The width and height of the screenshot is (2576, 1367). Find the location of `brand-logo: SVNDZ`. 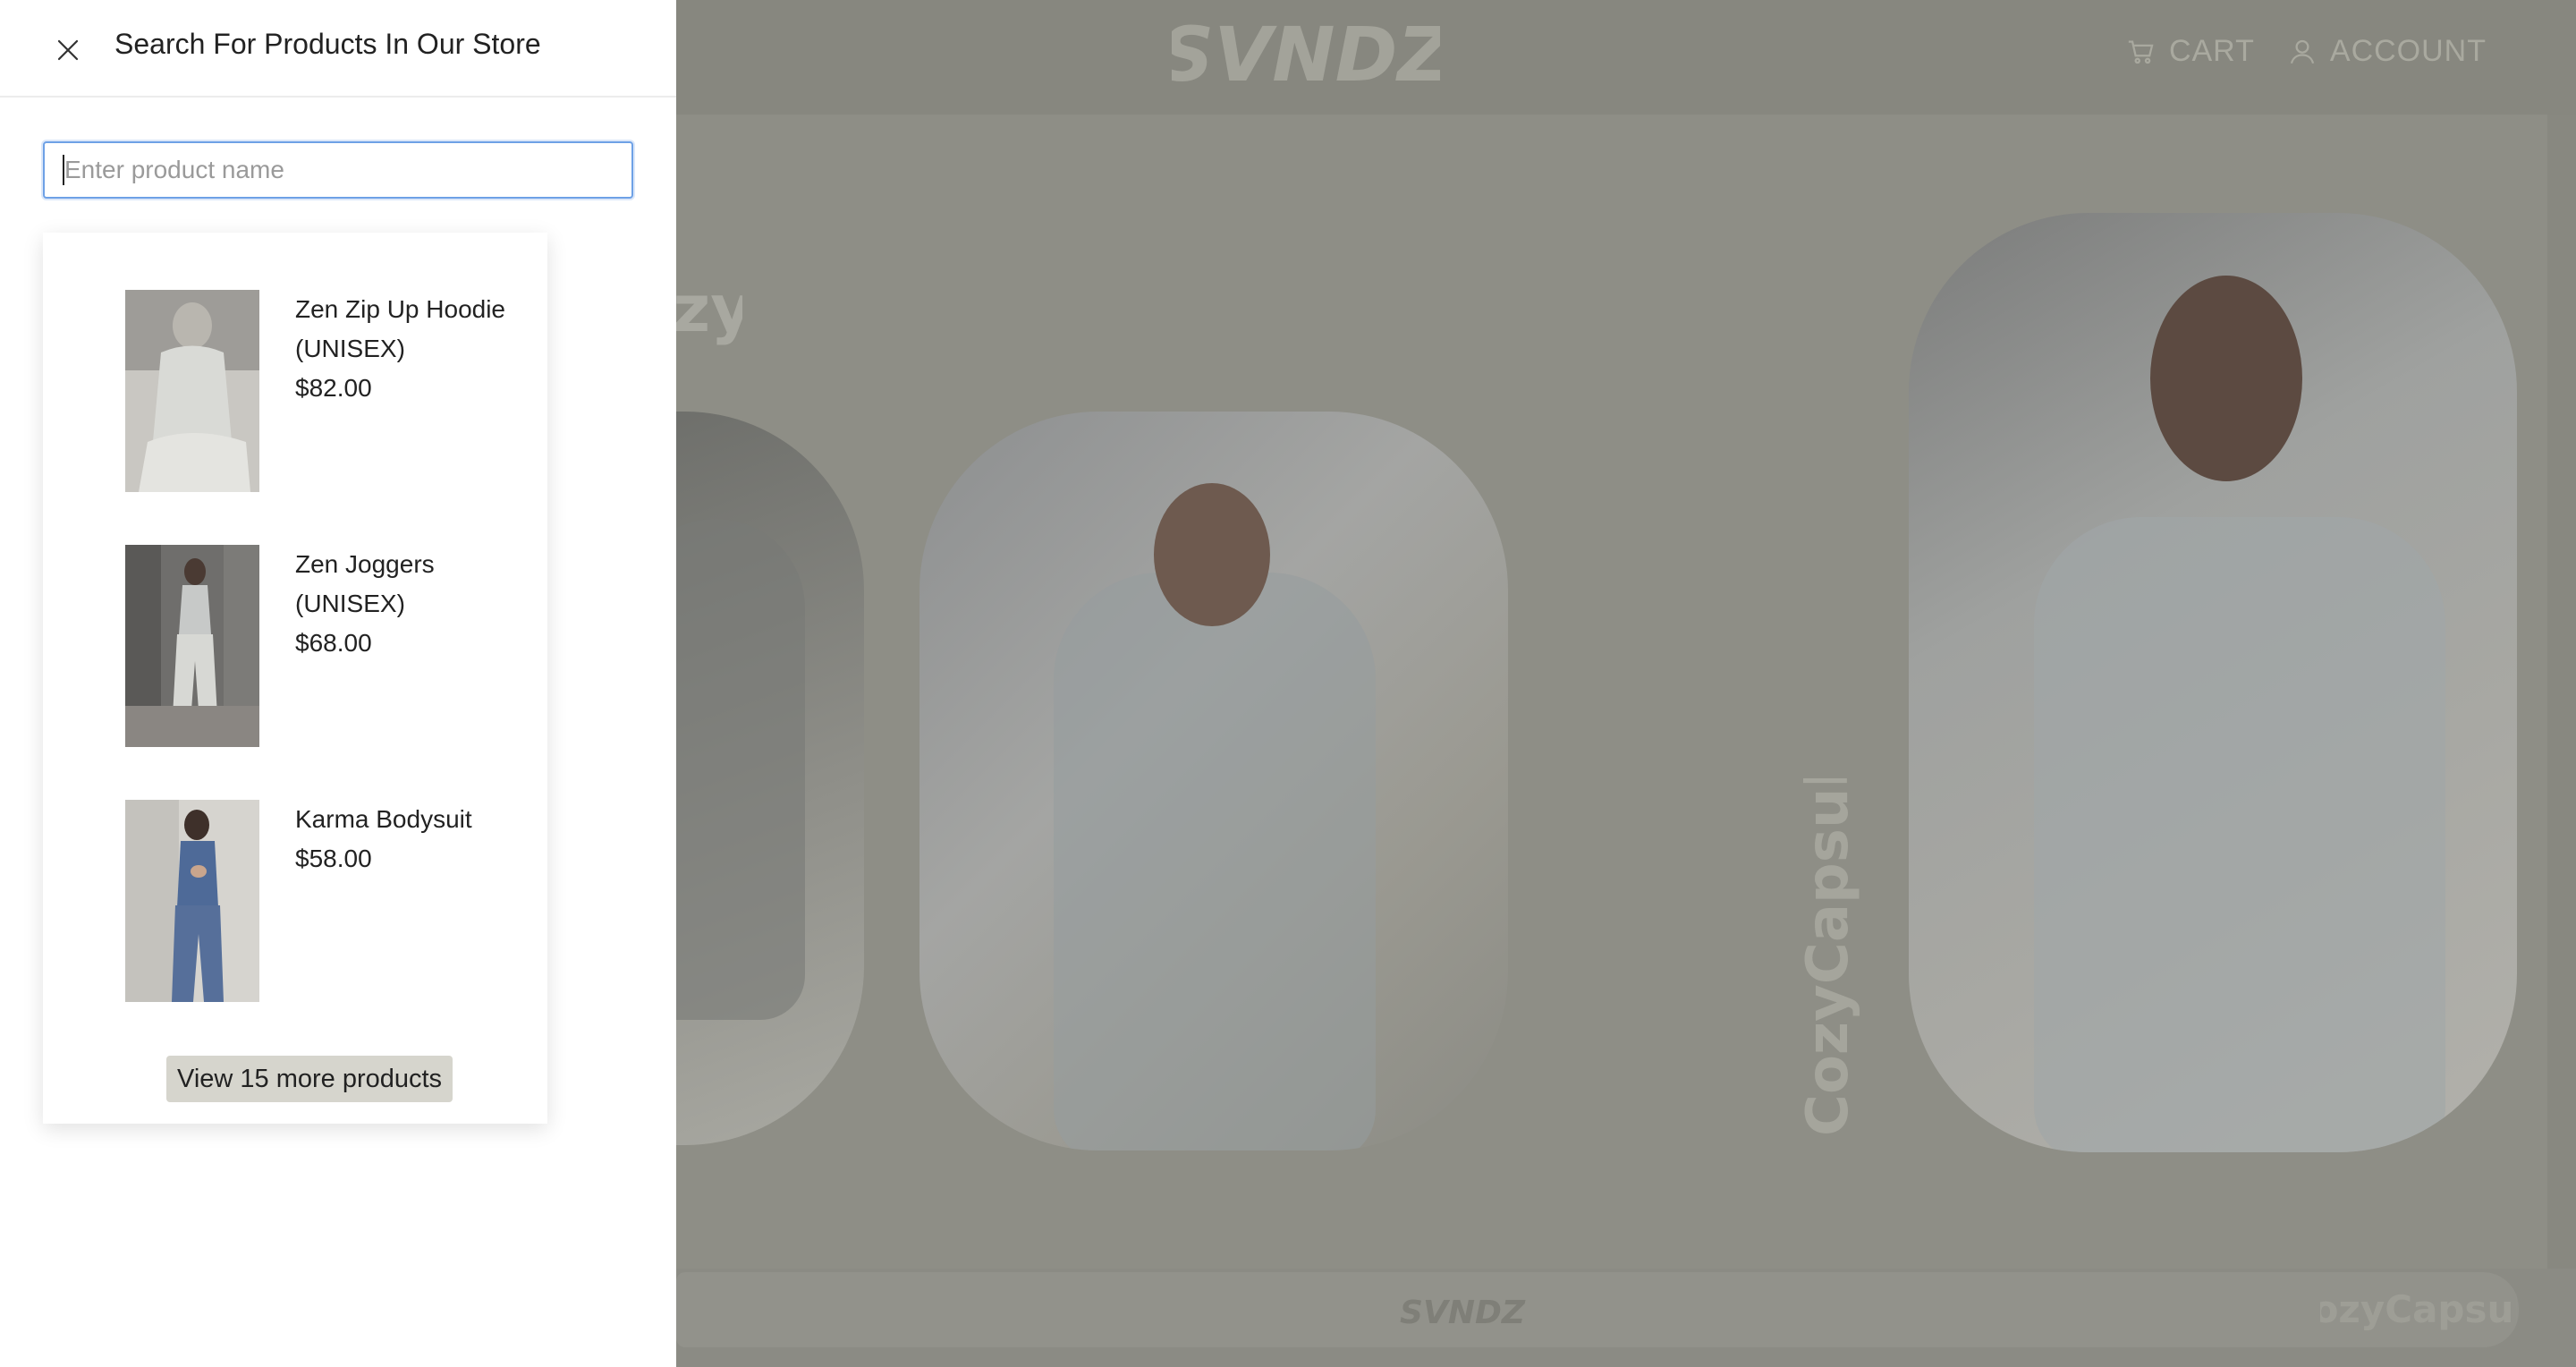

brand-logo: SVNDZ is located at coordinates (1306, 55).